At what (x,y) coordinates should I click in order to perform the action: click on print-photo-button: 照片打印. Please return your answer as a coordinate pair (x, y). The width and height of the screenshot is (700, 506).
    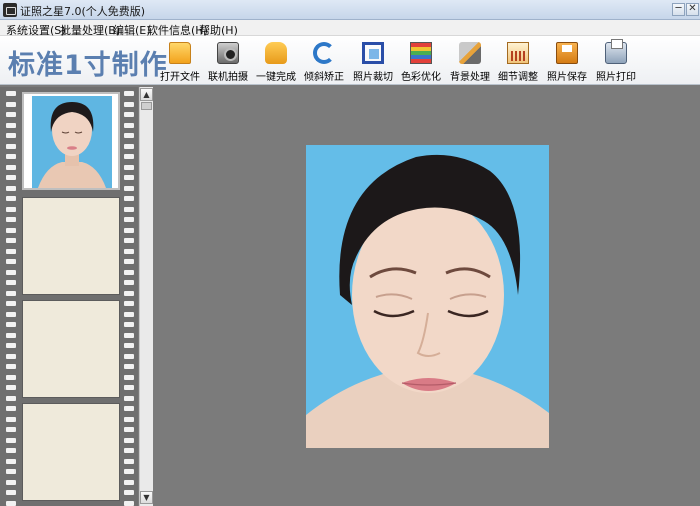
    Looking at the image, I should click on (616, 61).